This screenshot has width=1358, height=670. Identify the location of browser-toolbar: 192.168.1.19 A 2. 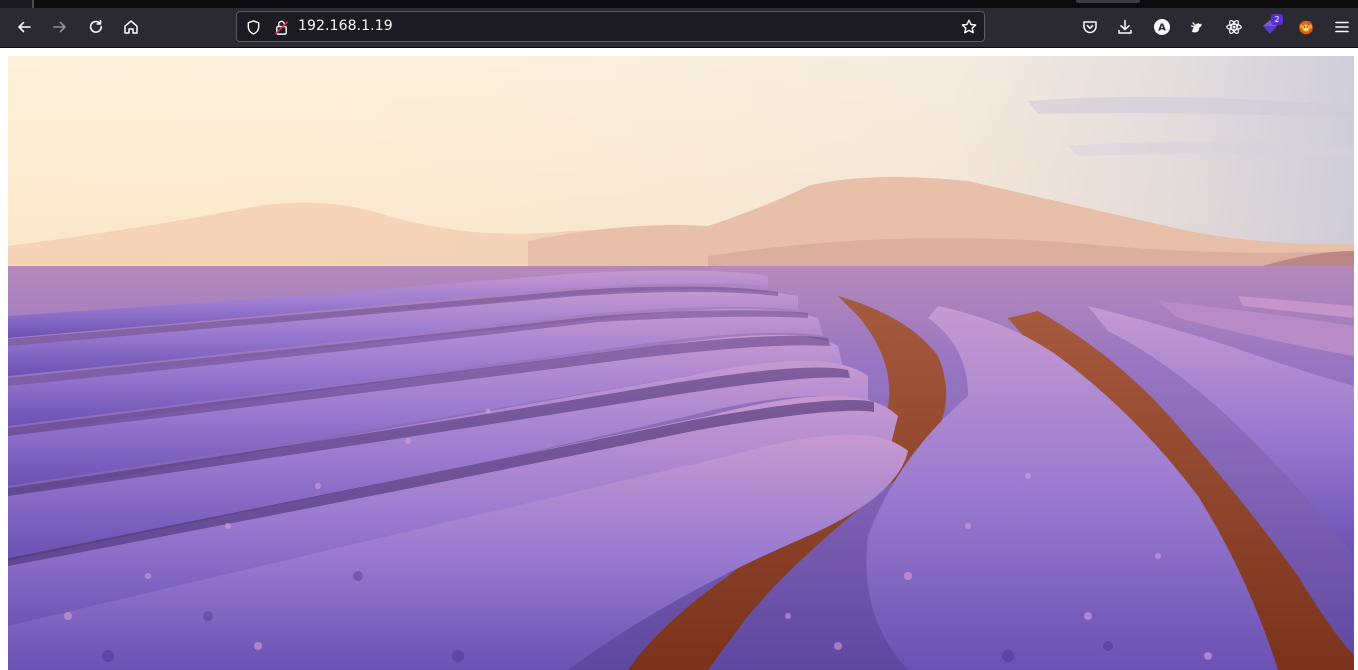
(679, 28).